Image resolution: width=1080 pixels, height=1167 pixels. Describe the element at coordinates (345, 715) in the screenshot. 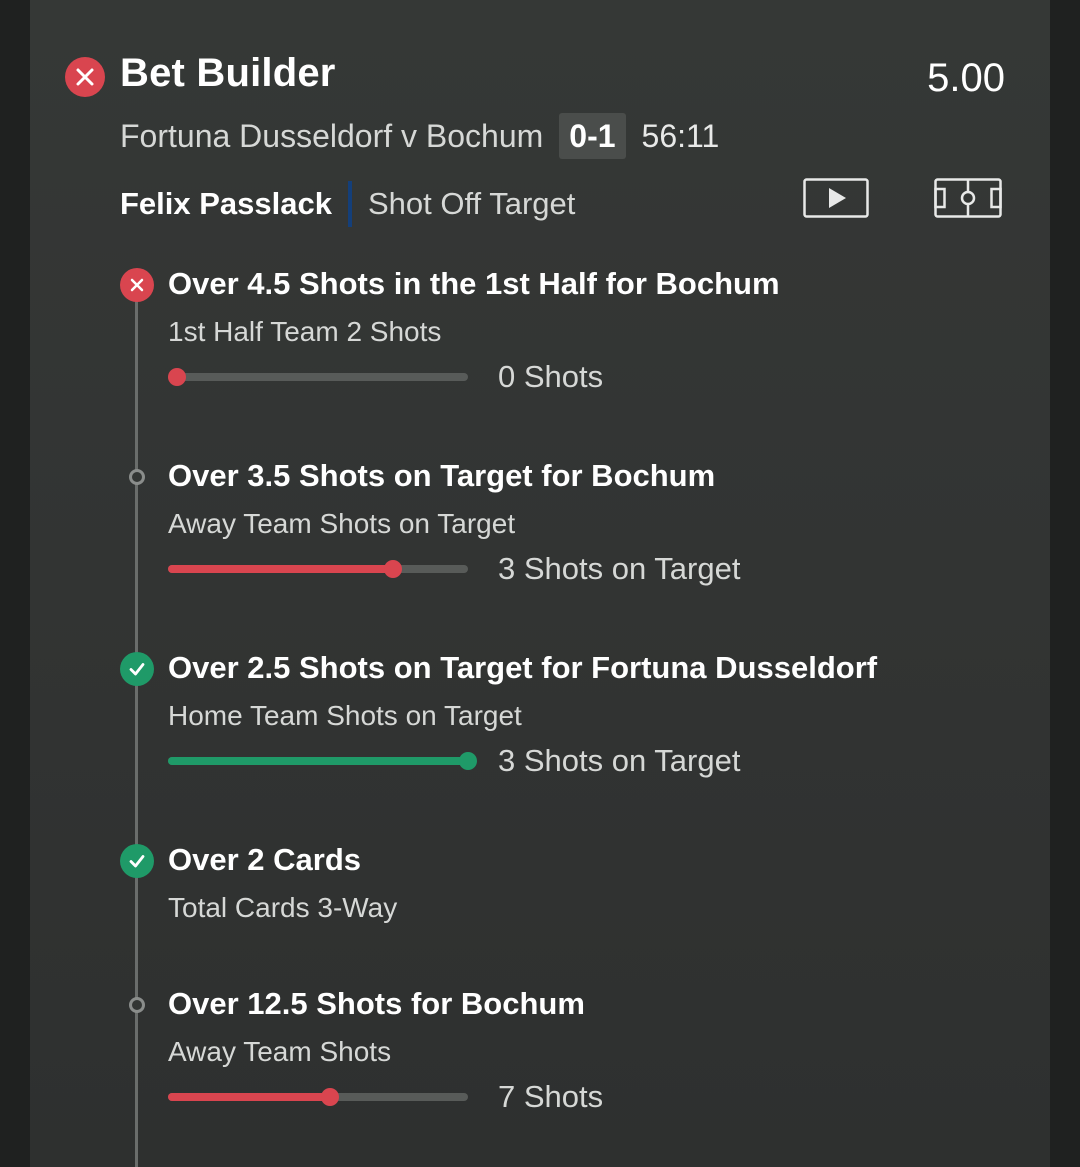

I see `leg-market: Home Team Shots on Target` at that location.